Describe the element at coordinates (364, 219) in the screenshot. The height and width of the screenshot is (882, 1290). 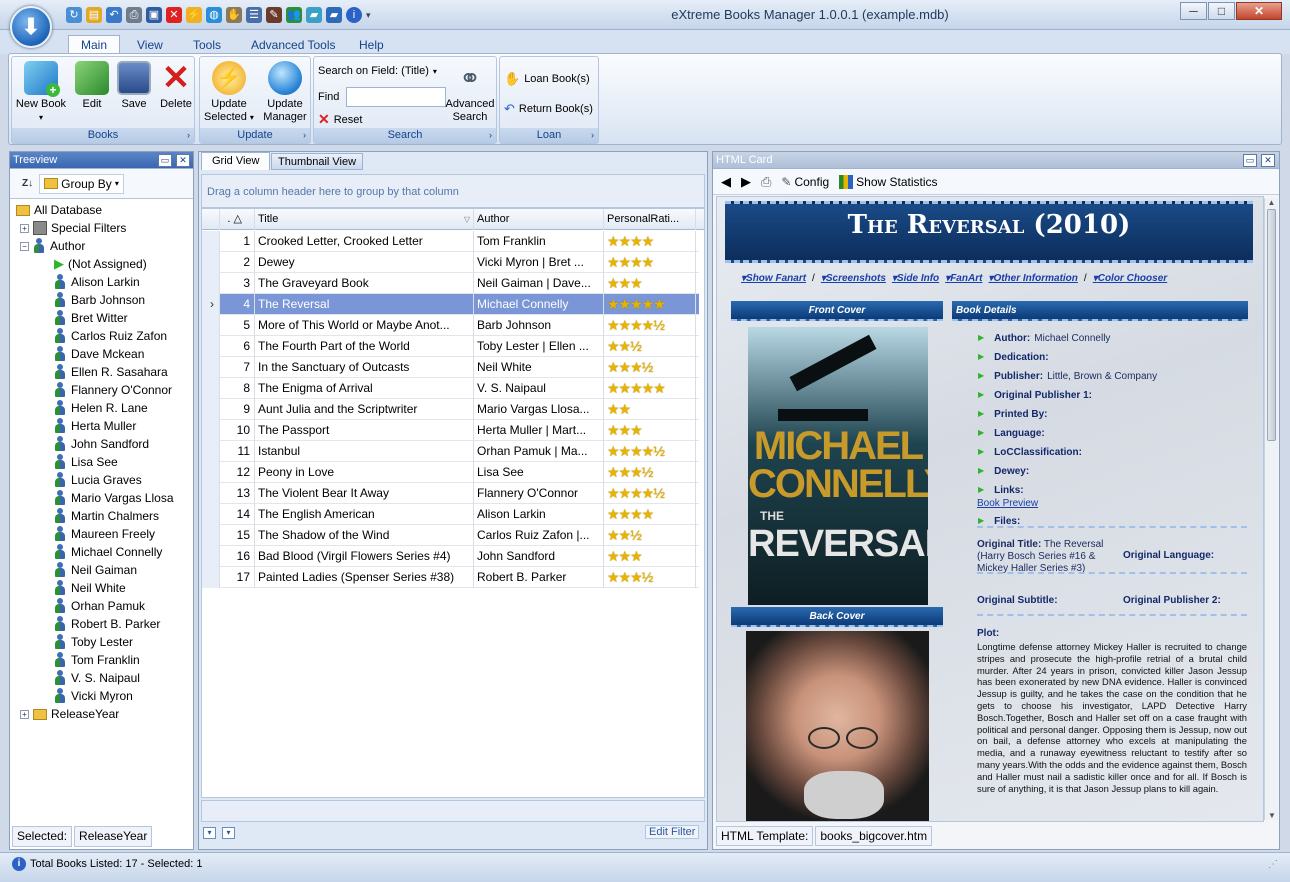
I see `column-title: Title ▽` at that location.